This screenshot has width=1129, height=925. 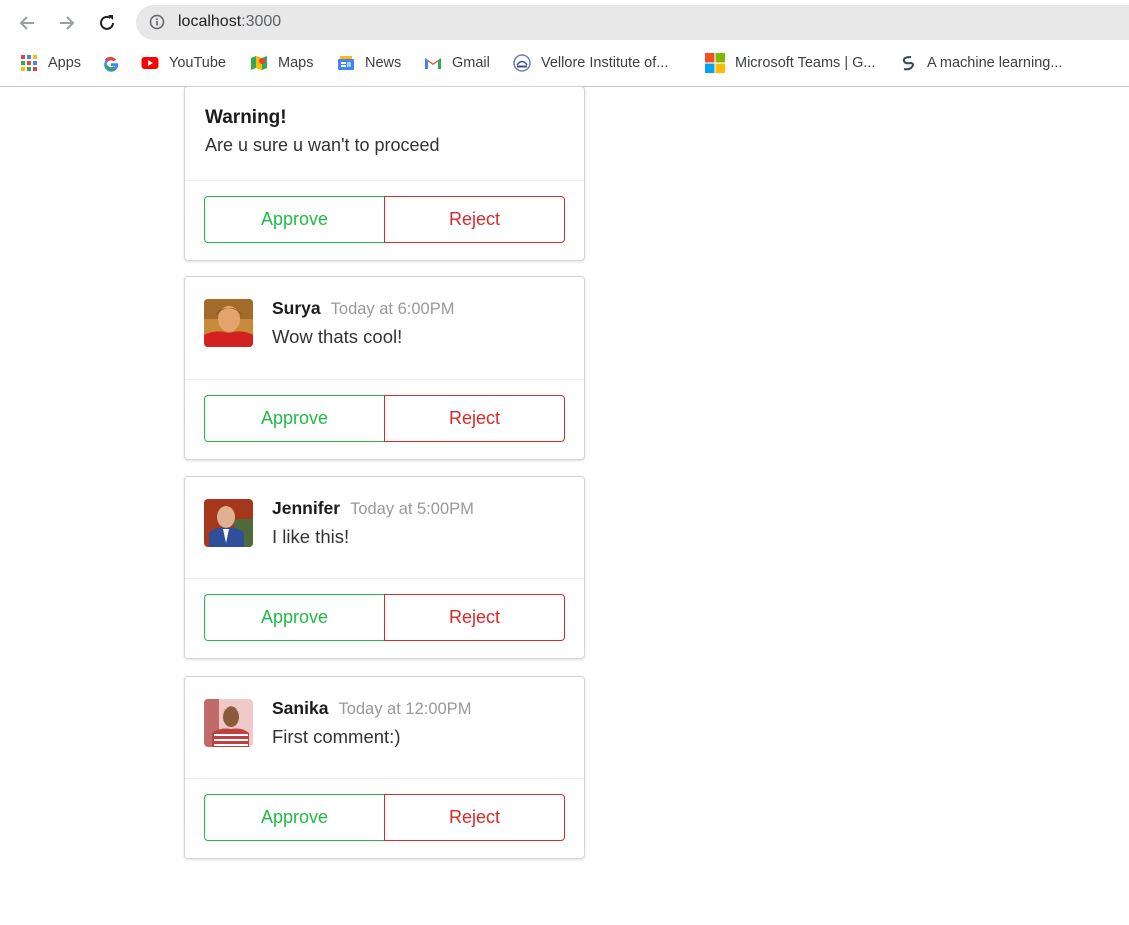 What do you see at coordinates (336, 736) in the screenshot?
I see `comment-text: First comment:)` at bounding box center [336, 736].